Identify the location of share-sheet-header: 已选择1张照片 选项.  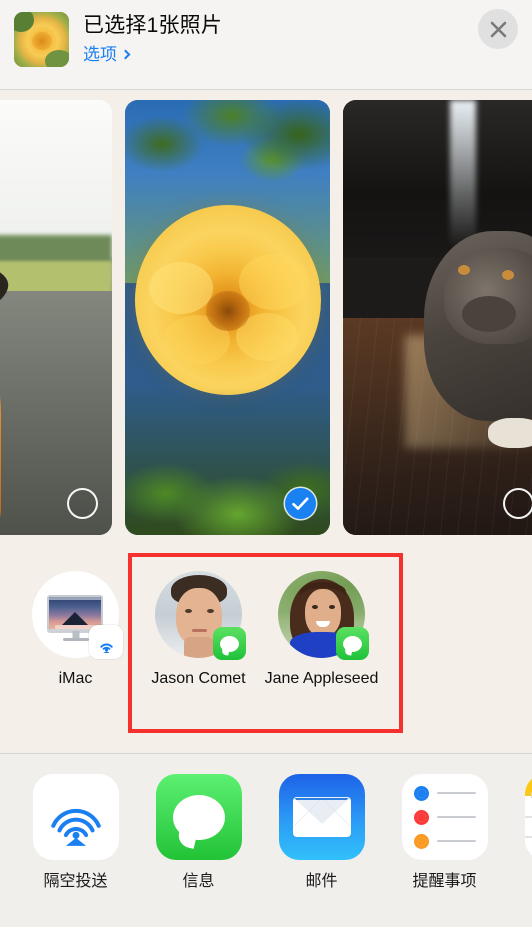
(266, 44).